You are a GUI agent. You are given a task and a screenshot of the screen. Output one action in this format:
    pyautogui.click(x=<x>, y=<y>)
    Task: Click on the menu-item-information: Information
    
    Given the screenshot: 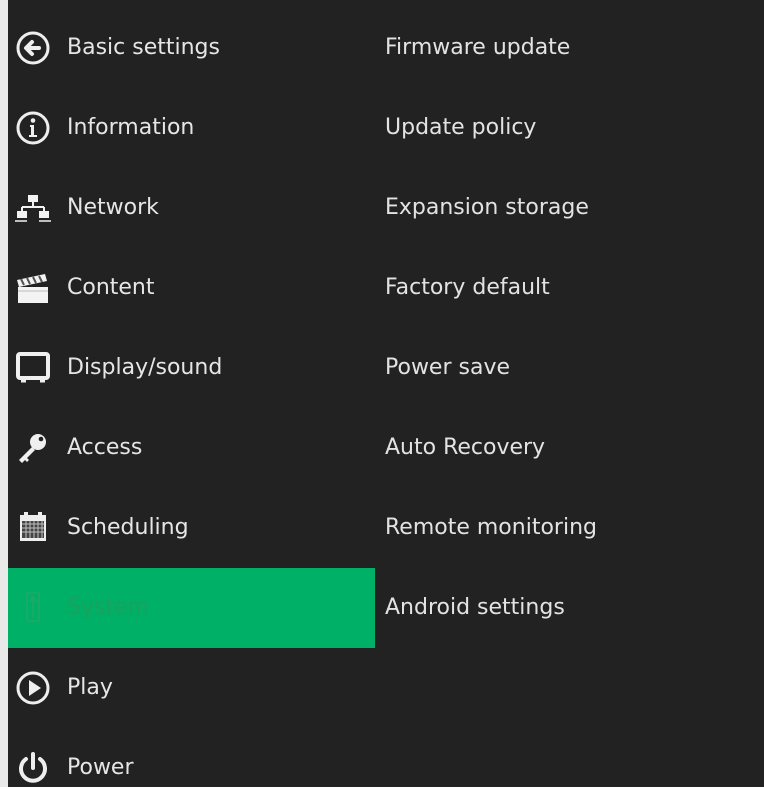 What is the action you would take?
    pyautogui.click(x=191, y=128)
    